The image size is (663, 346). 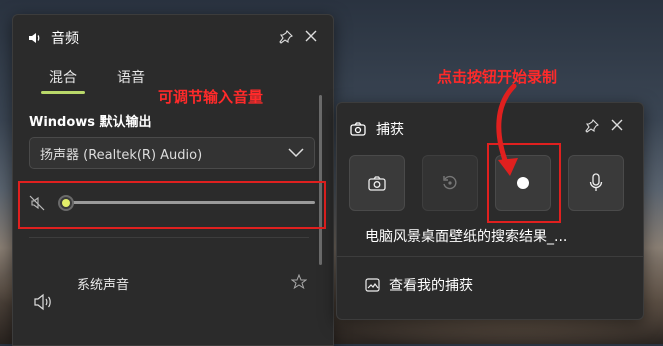 I want to click on record-last-button, so click(x=450, y=183).